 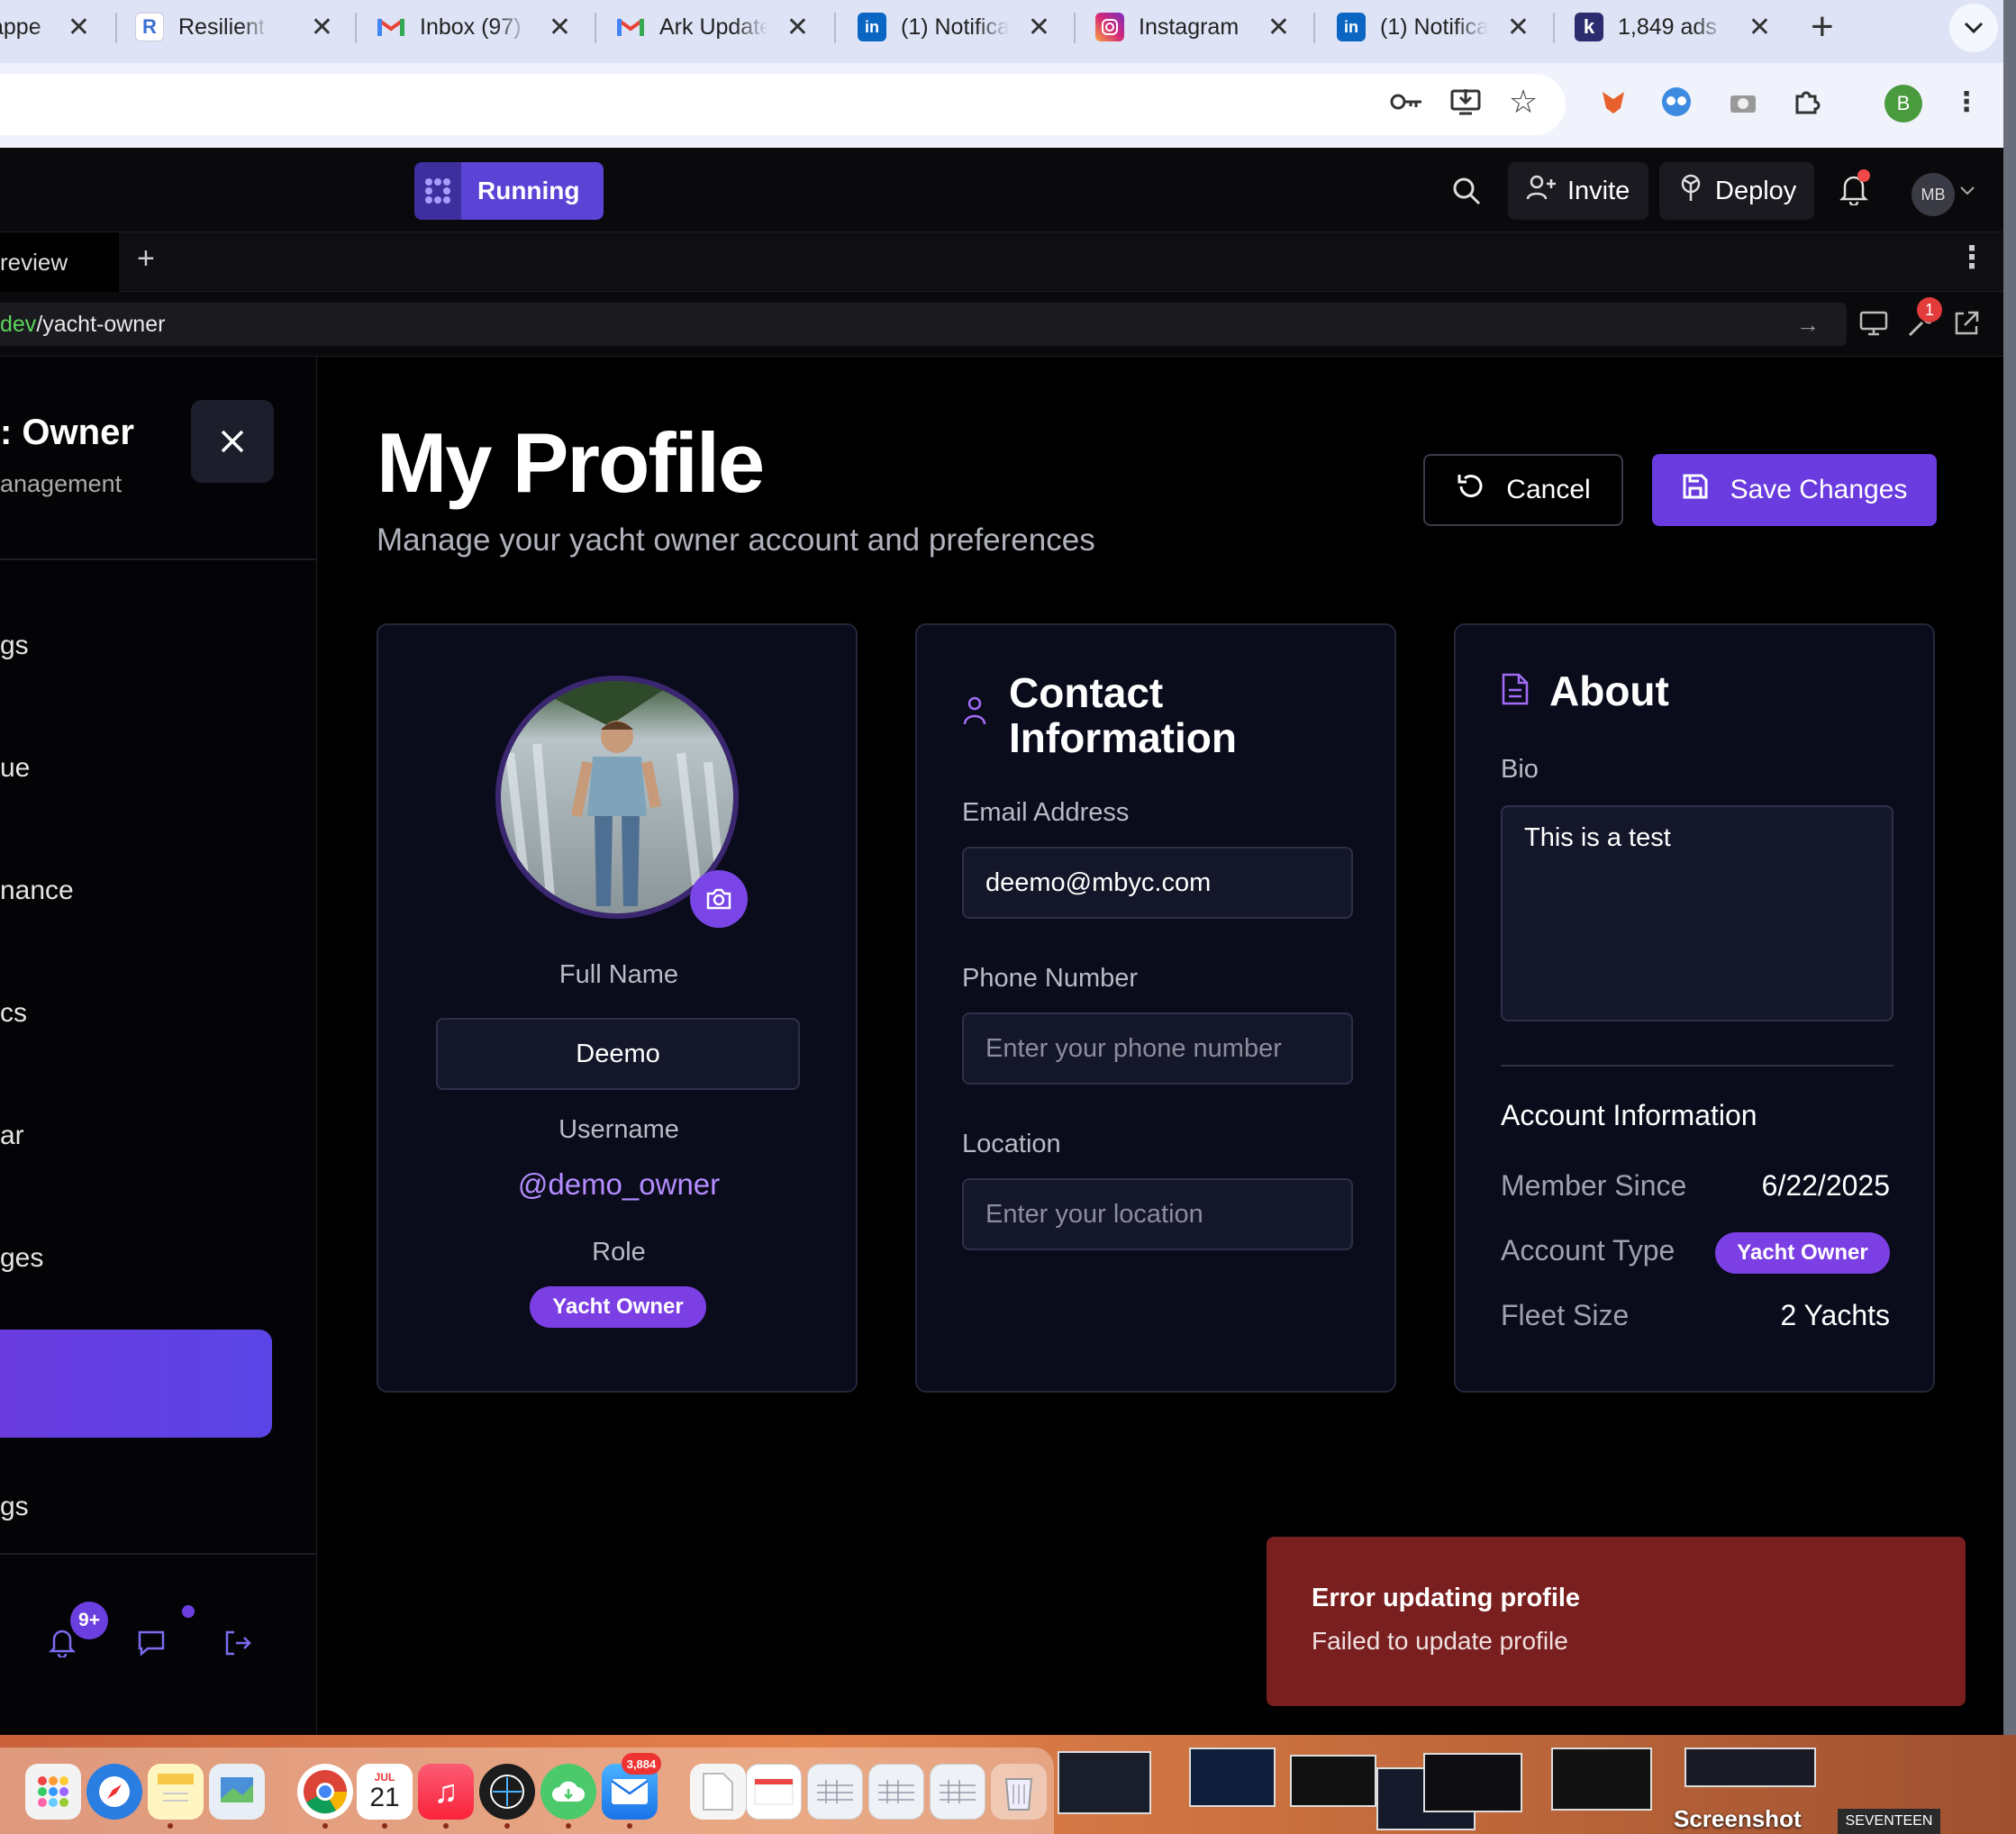 I want to click on email-label: Email Address, so click(x=1046, y=812).